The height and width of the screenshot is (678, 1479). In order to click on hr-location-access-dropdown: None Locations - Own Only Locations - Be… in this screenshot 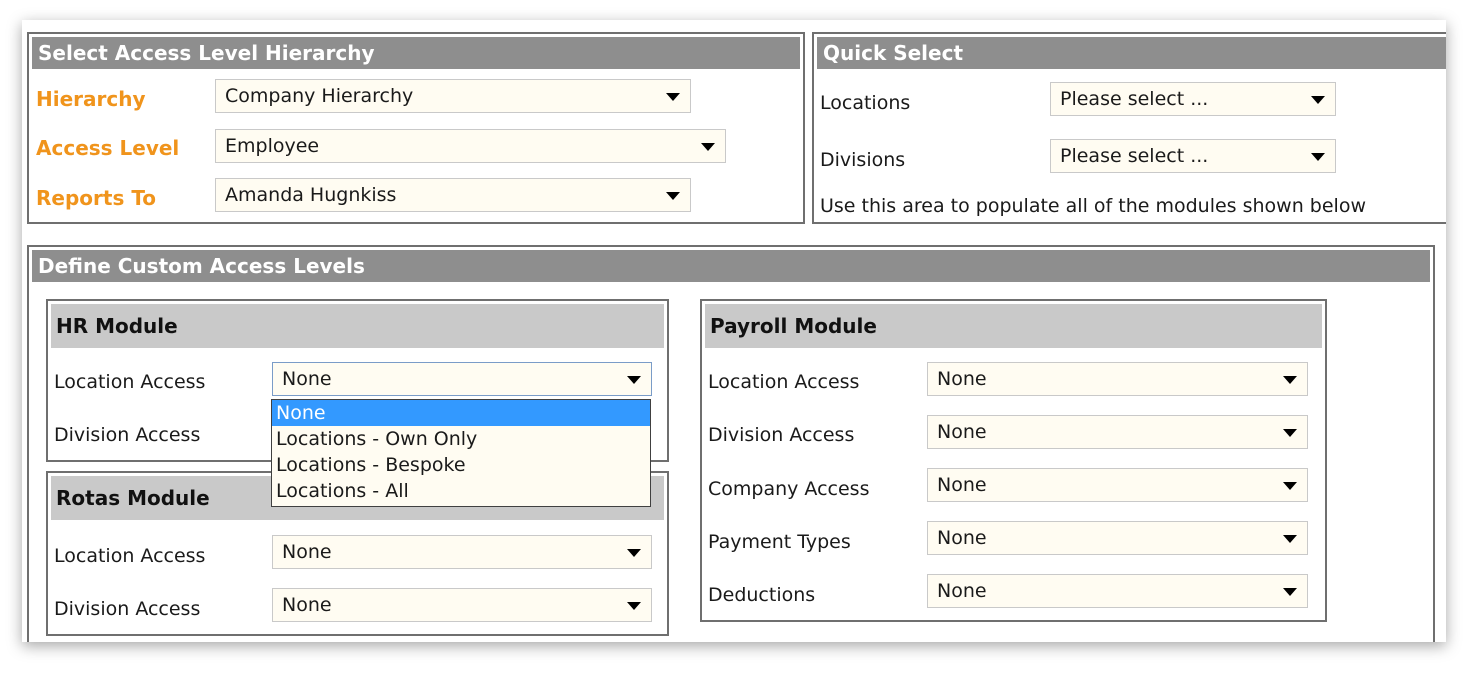, I will do `click(461, 453)`.